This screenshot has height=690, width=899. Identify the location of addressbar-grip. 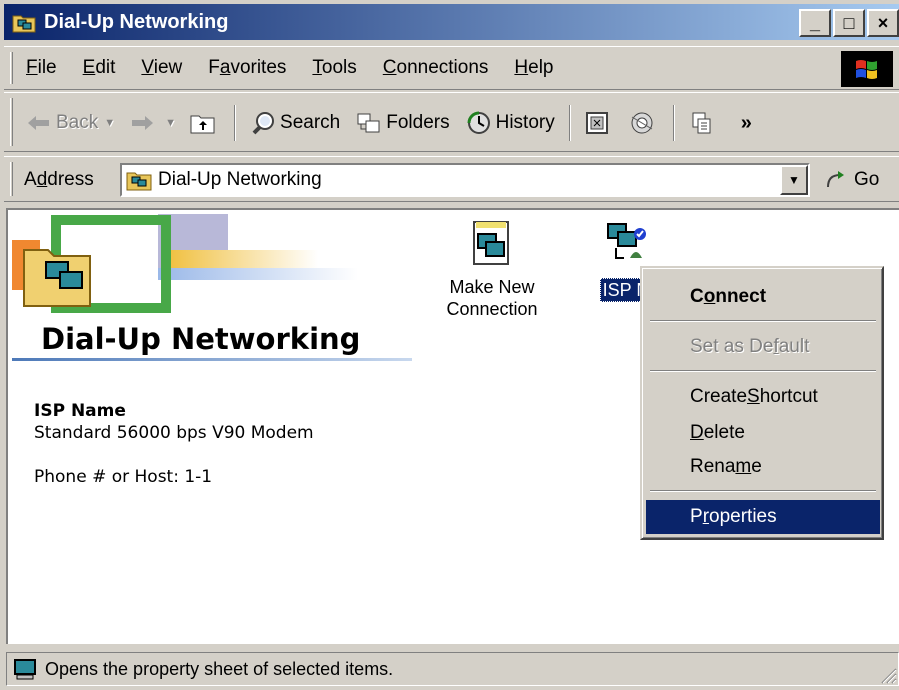
(11, 179).